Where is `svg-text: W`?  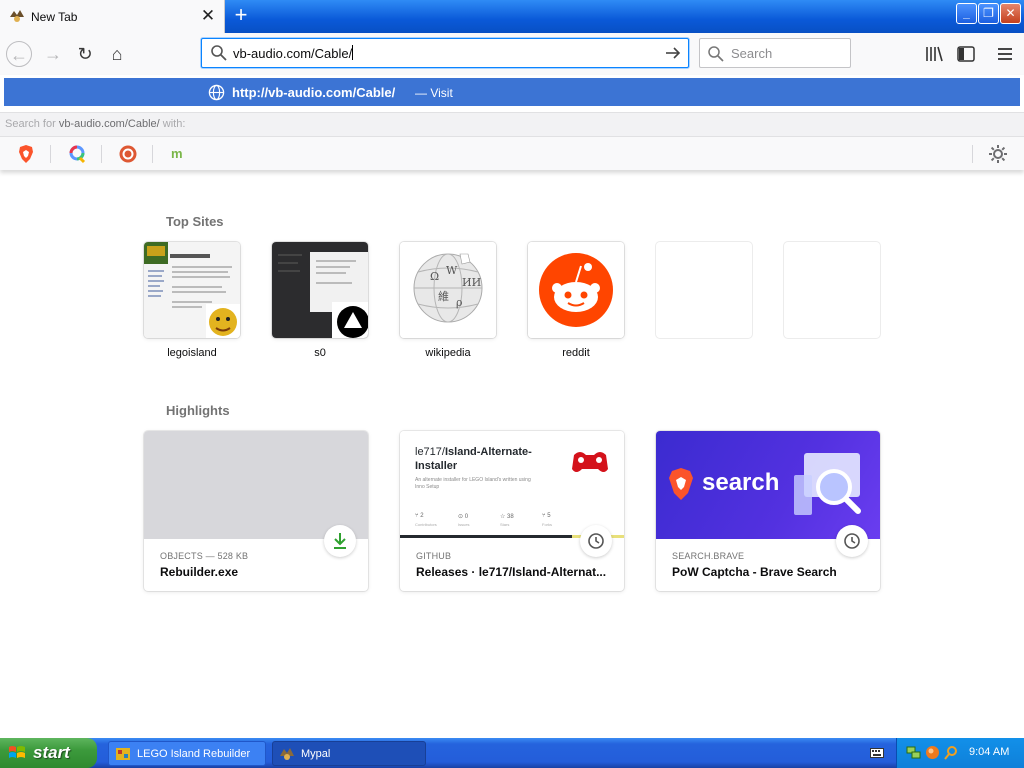
svg-text: W is located at coordinates (452, 270).